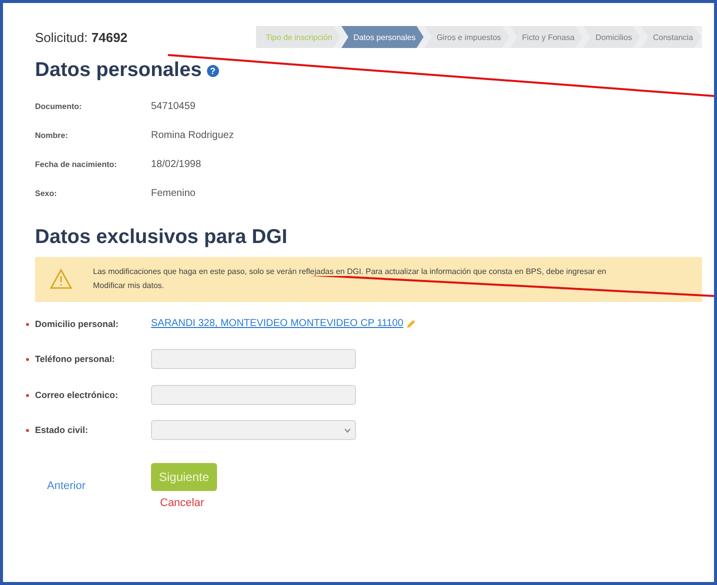 This screenshot has width=717, height=585. What do you see at coordinates (184, 476) in the screenshot?
I see `next-button: Siguiente` at bounding box center [184, 476].